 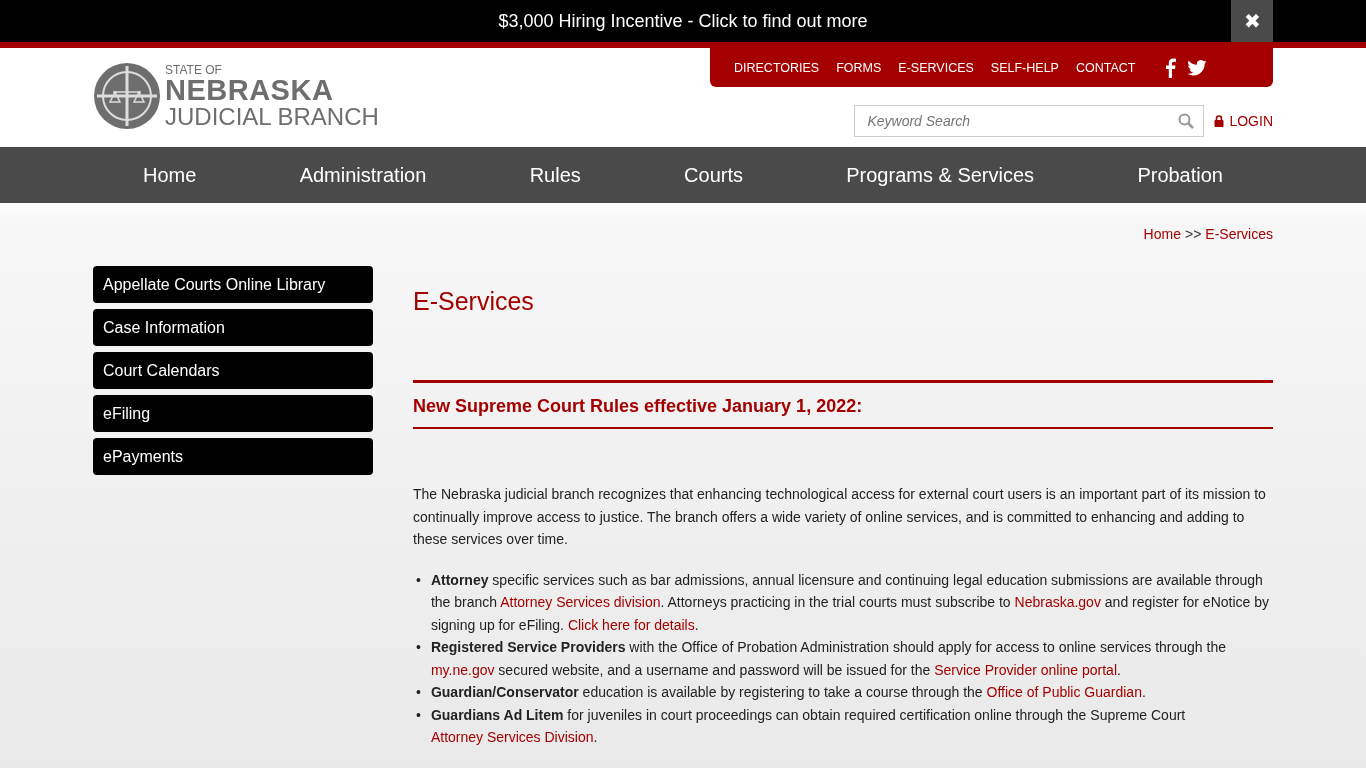 What do you see at coordinates (1239, 234) in the screenshot?
I see `breadcrumb-link: E-Services` at bounding box center [1239, 234].